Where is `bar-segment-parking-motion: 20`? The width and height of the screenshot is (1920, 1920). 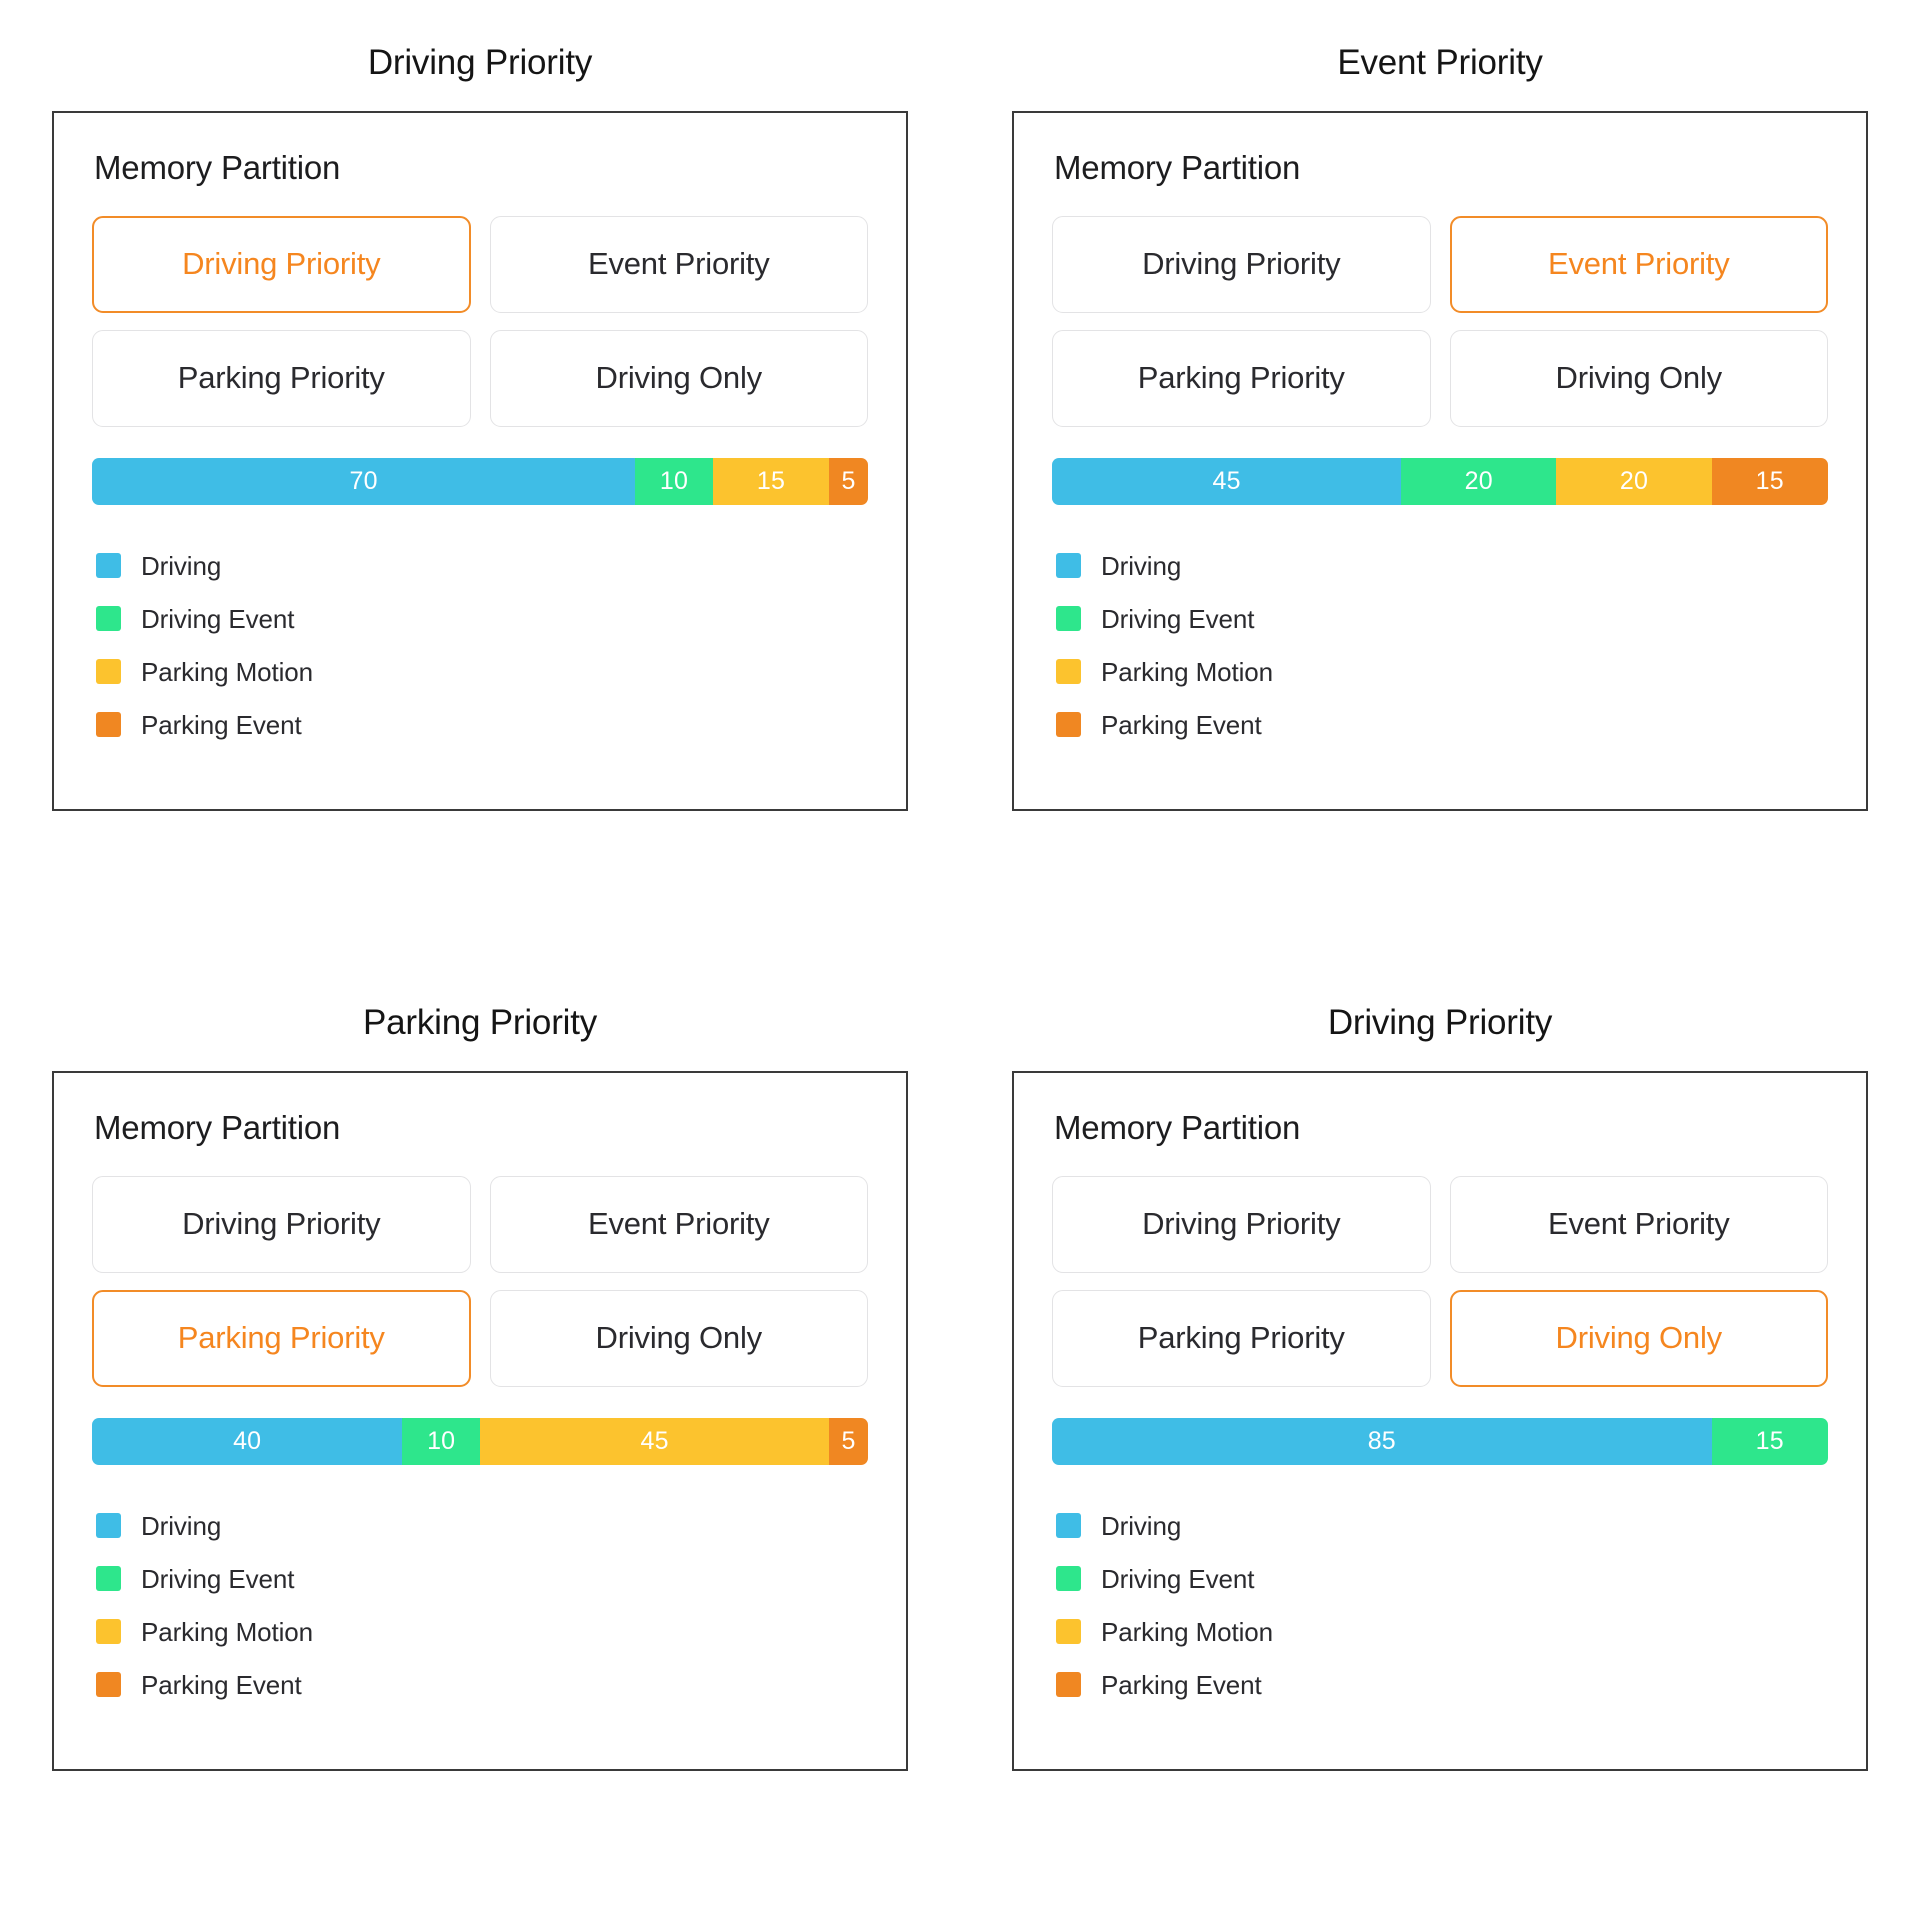
bar-segment-parking-motion: 20 is located at coordinates (1634, 481).